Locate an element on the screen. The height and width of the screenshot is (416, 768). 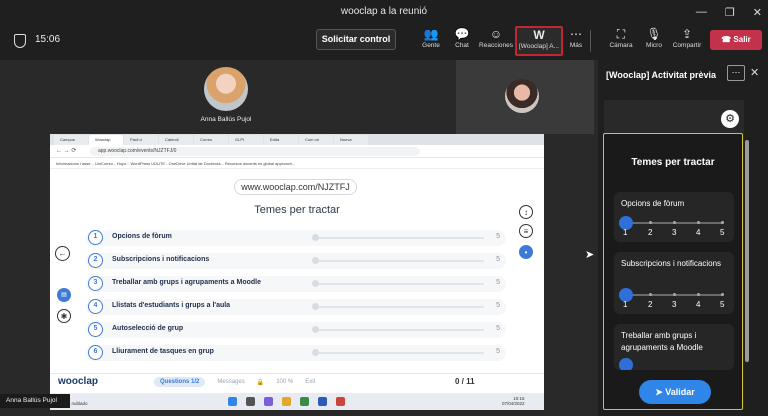
window-controls: — ❐ ✕ is located at coordinates (729, 12).